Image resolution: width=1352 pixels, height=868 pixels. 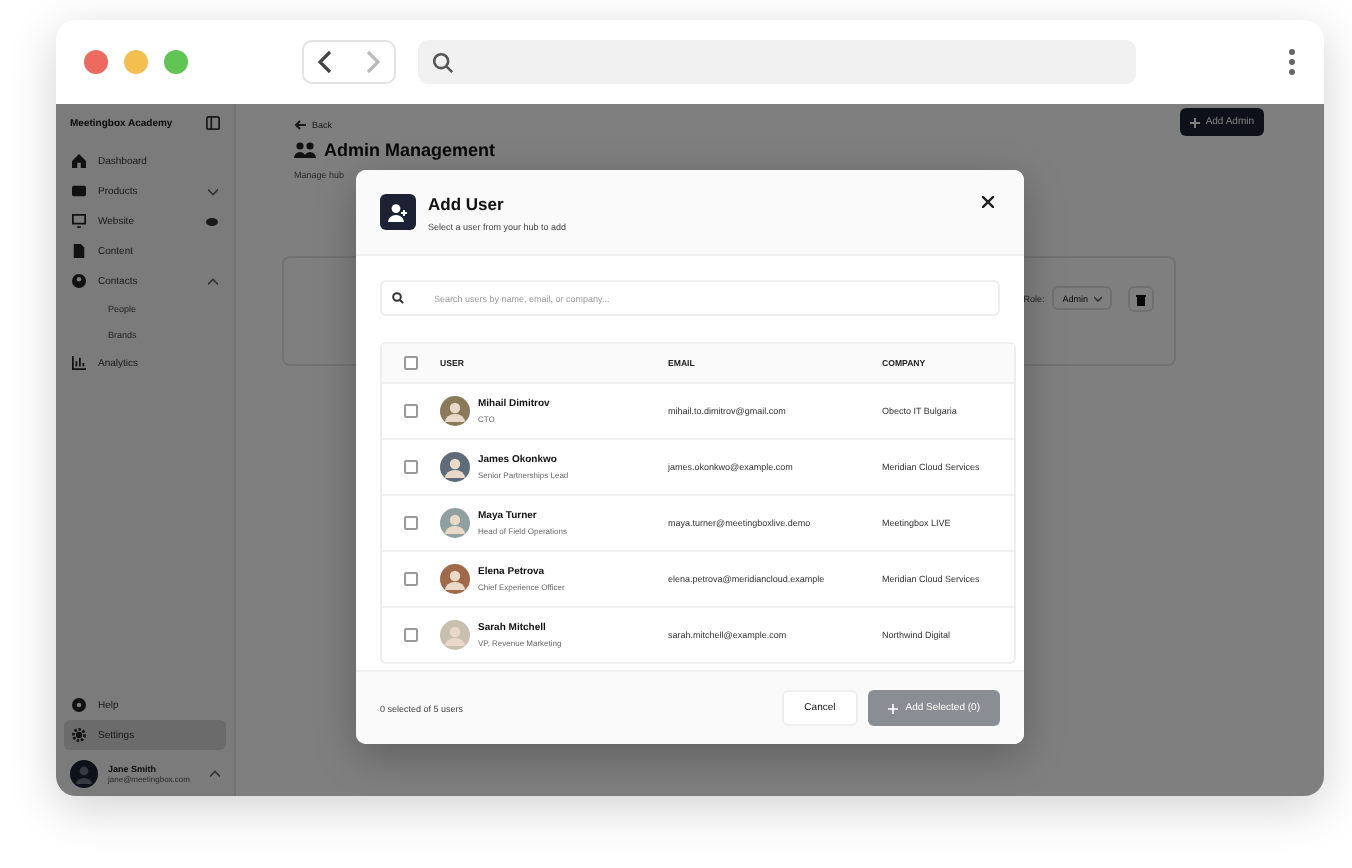 I want to click on help-icon, so click(x=79, y=705).